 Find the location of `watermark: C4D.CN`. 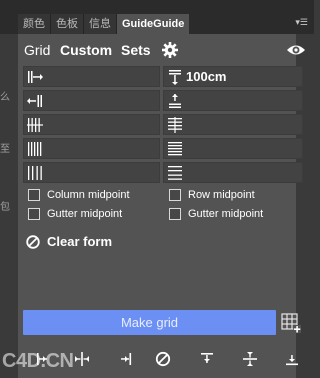

watermark: C4D.CN is located at coordinates (38, 361).